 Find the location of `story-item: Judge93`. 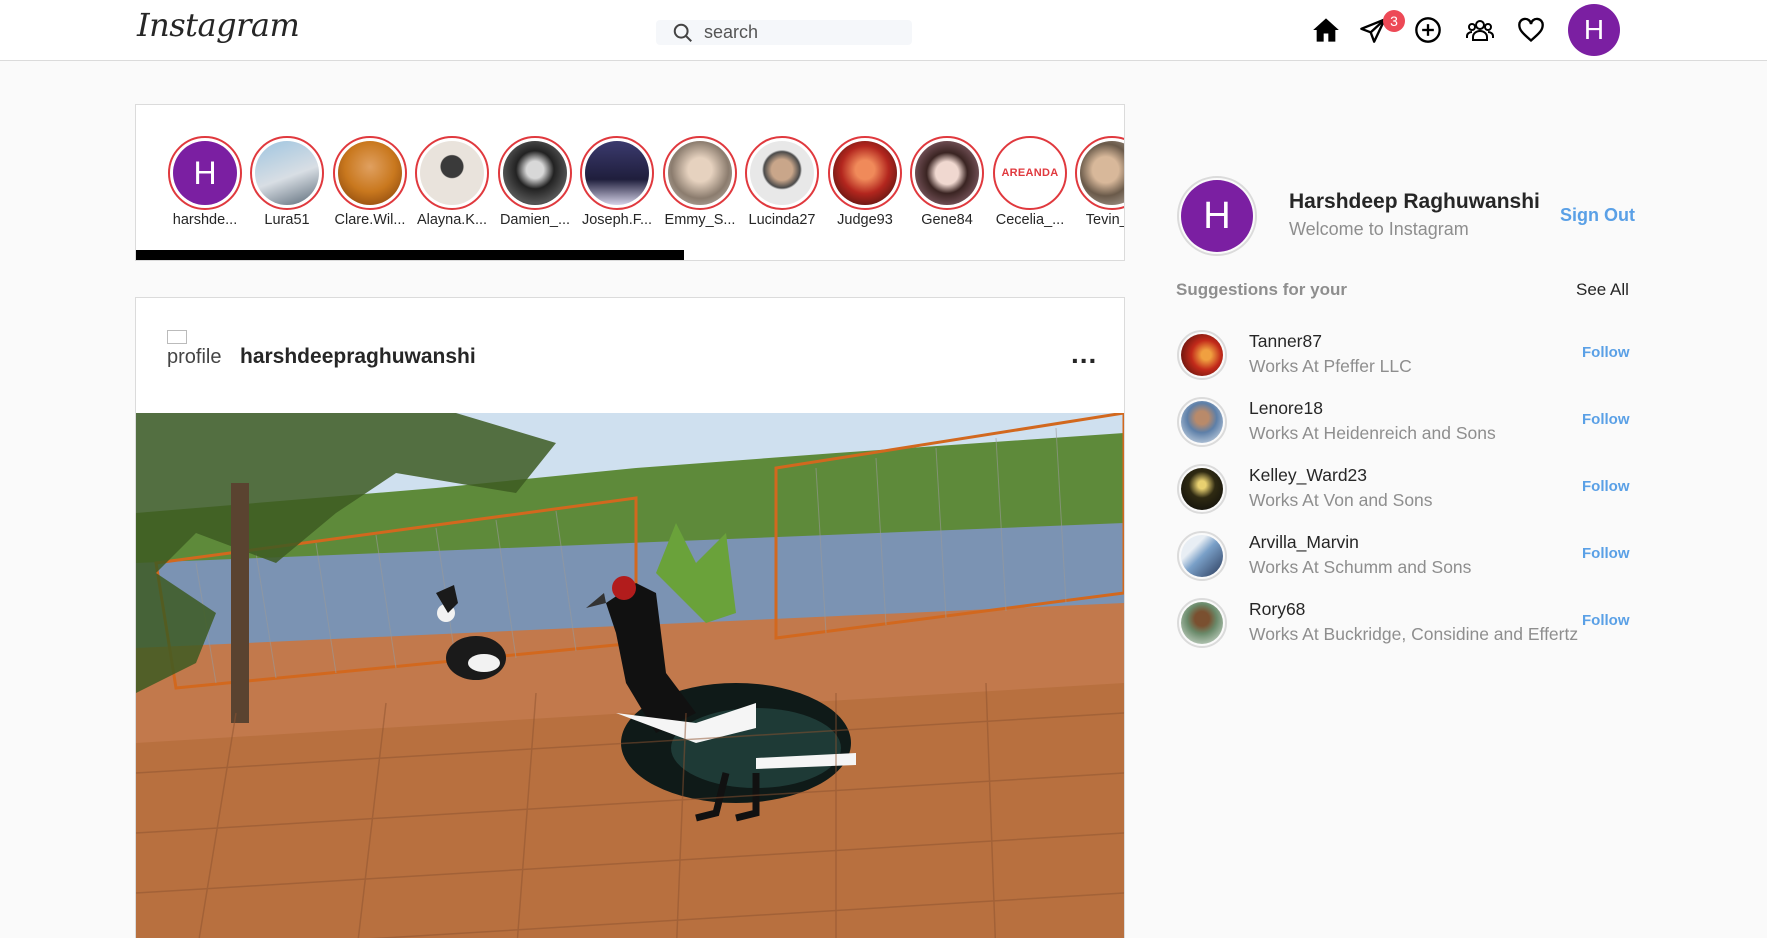

story-item: Judge93 is located at coordinates (865, 182).